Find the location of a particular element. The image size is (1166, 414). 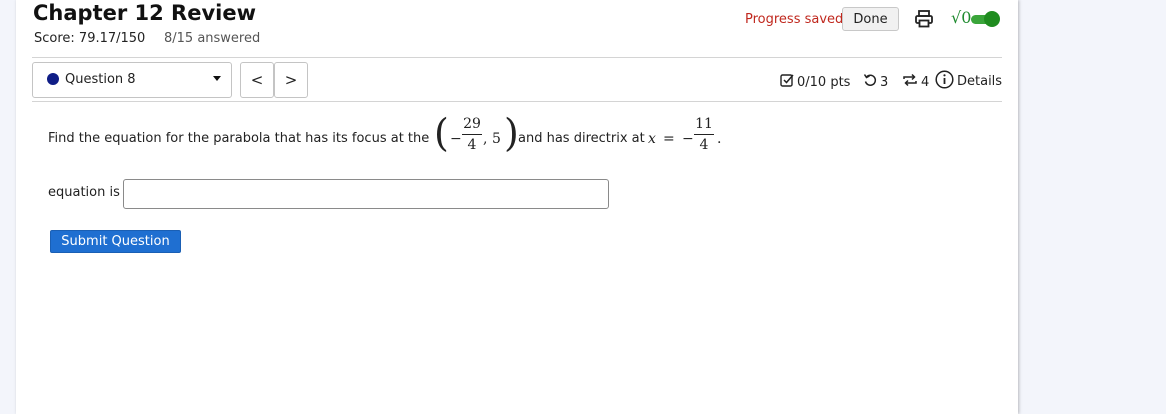

directrix-numerator: 11 is located at coordinates (704, 124).